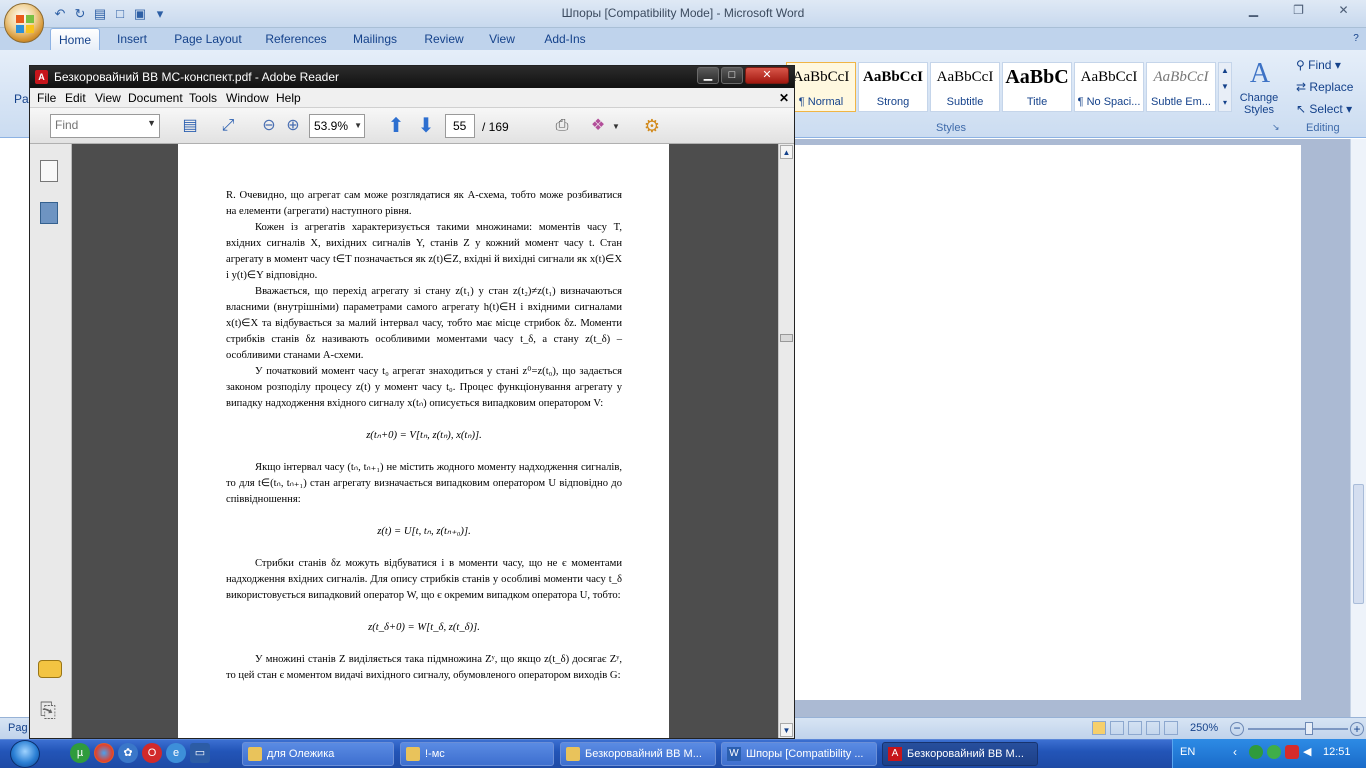  I want to click on undo-icon: ↶, so click(60, 14).